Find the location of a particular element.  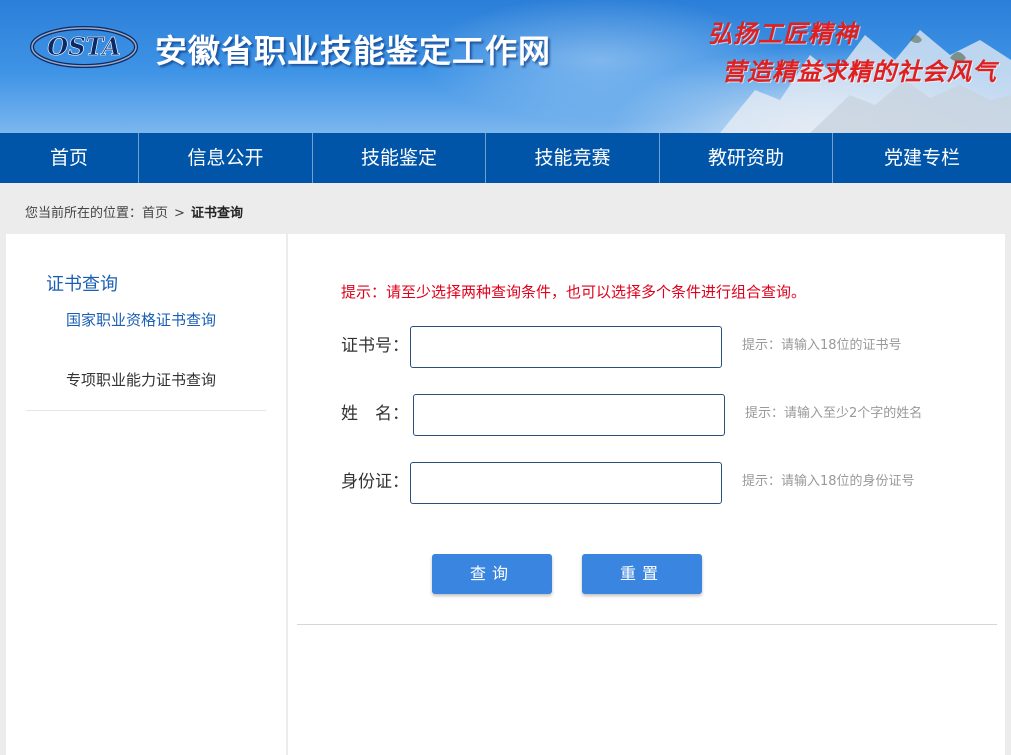

form-divider is located at coordinates (647, 624).